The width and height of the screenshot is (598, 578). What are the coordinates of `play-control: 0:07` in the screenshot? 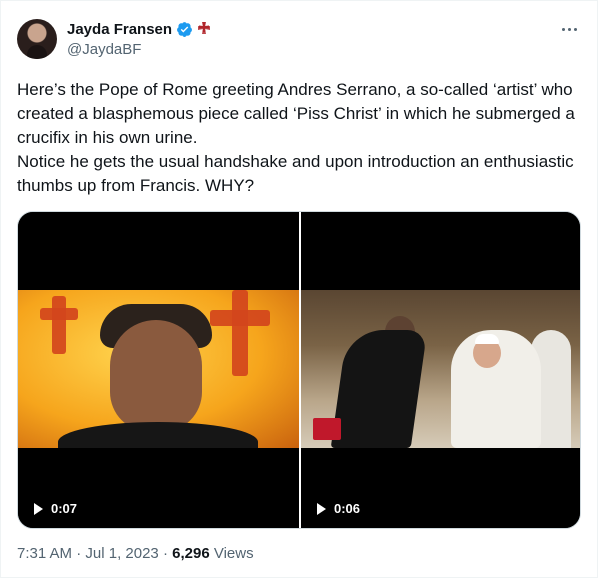 It's located at (55, 508).